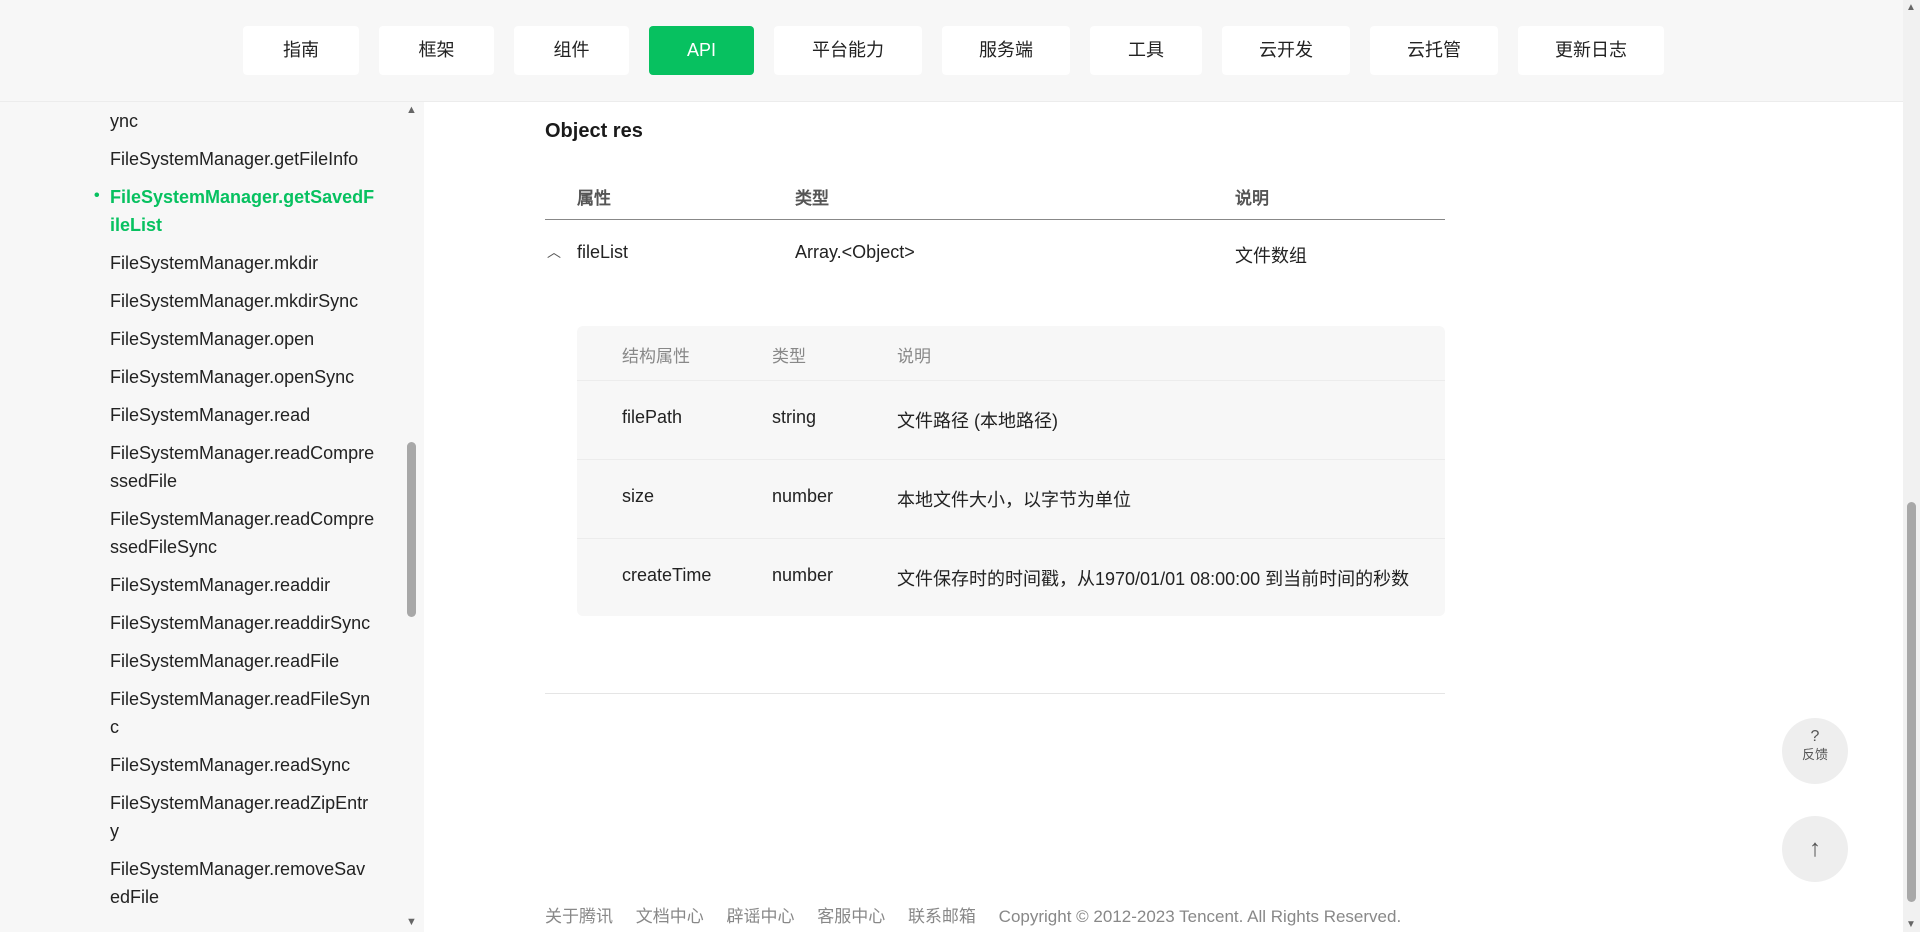  I want to click on tab-framework: 框架, so click(436, 50).